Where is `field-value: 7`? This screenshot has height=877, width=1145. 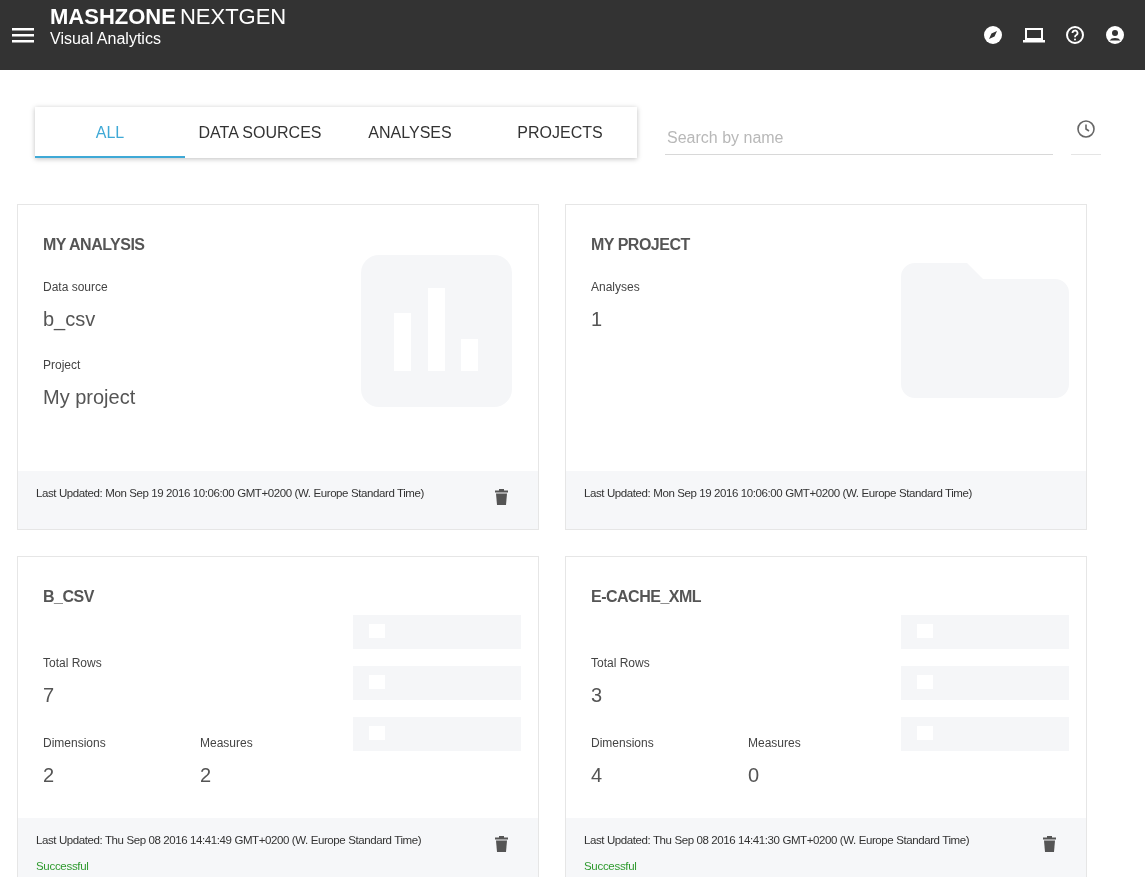 field-value: 7 is located at coordinates (49, 695).